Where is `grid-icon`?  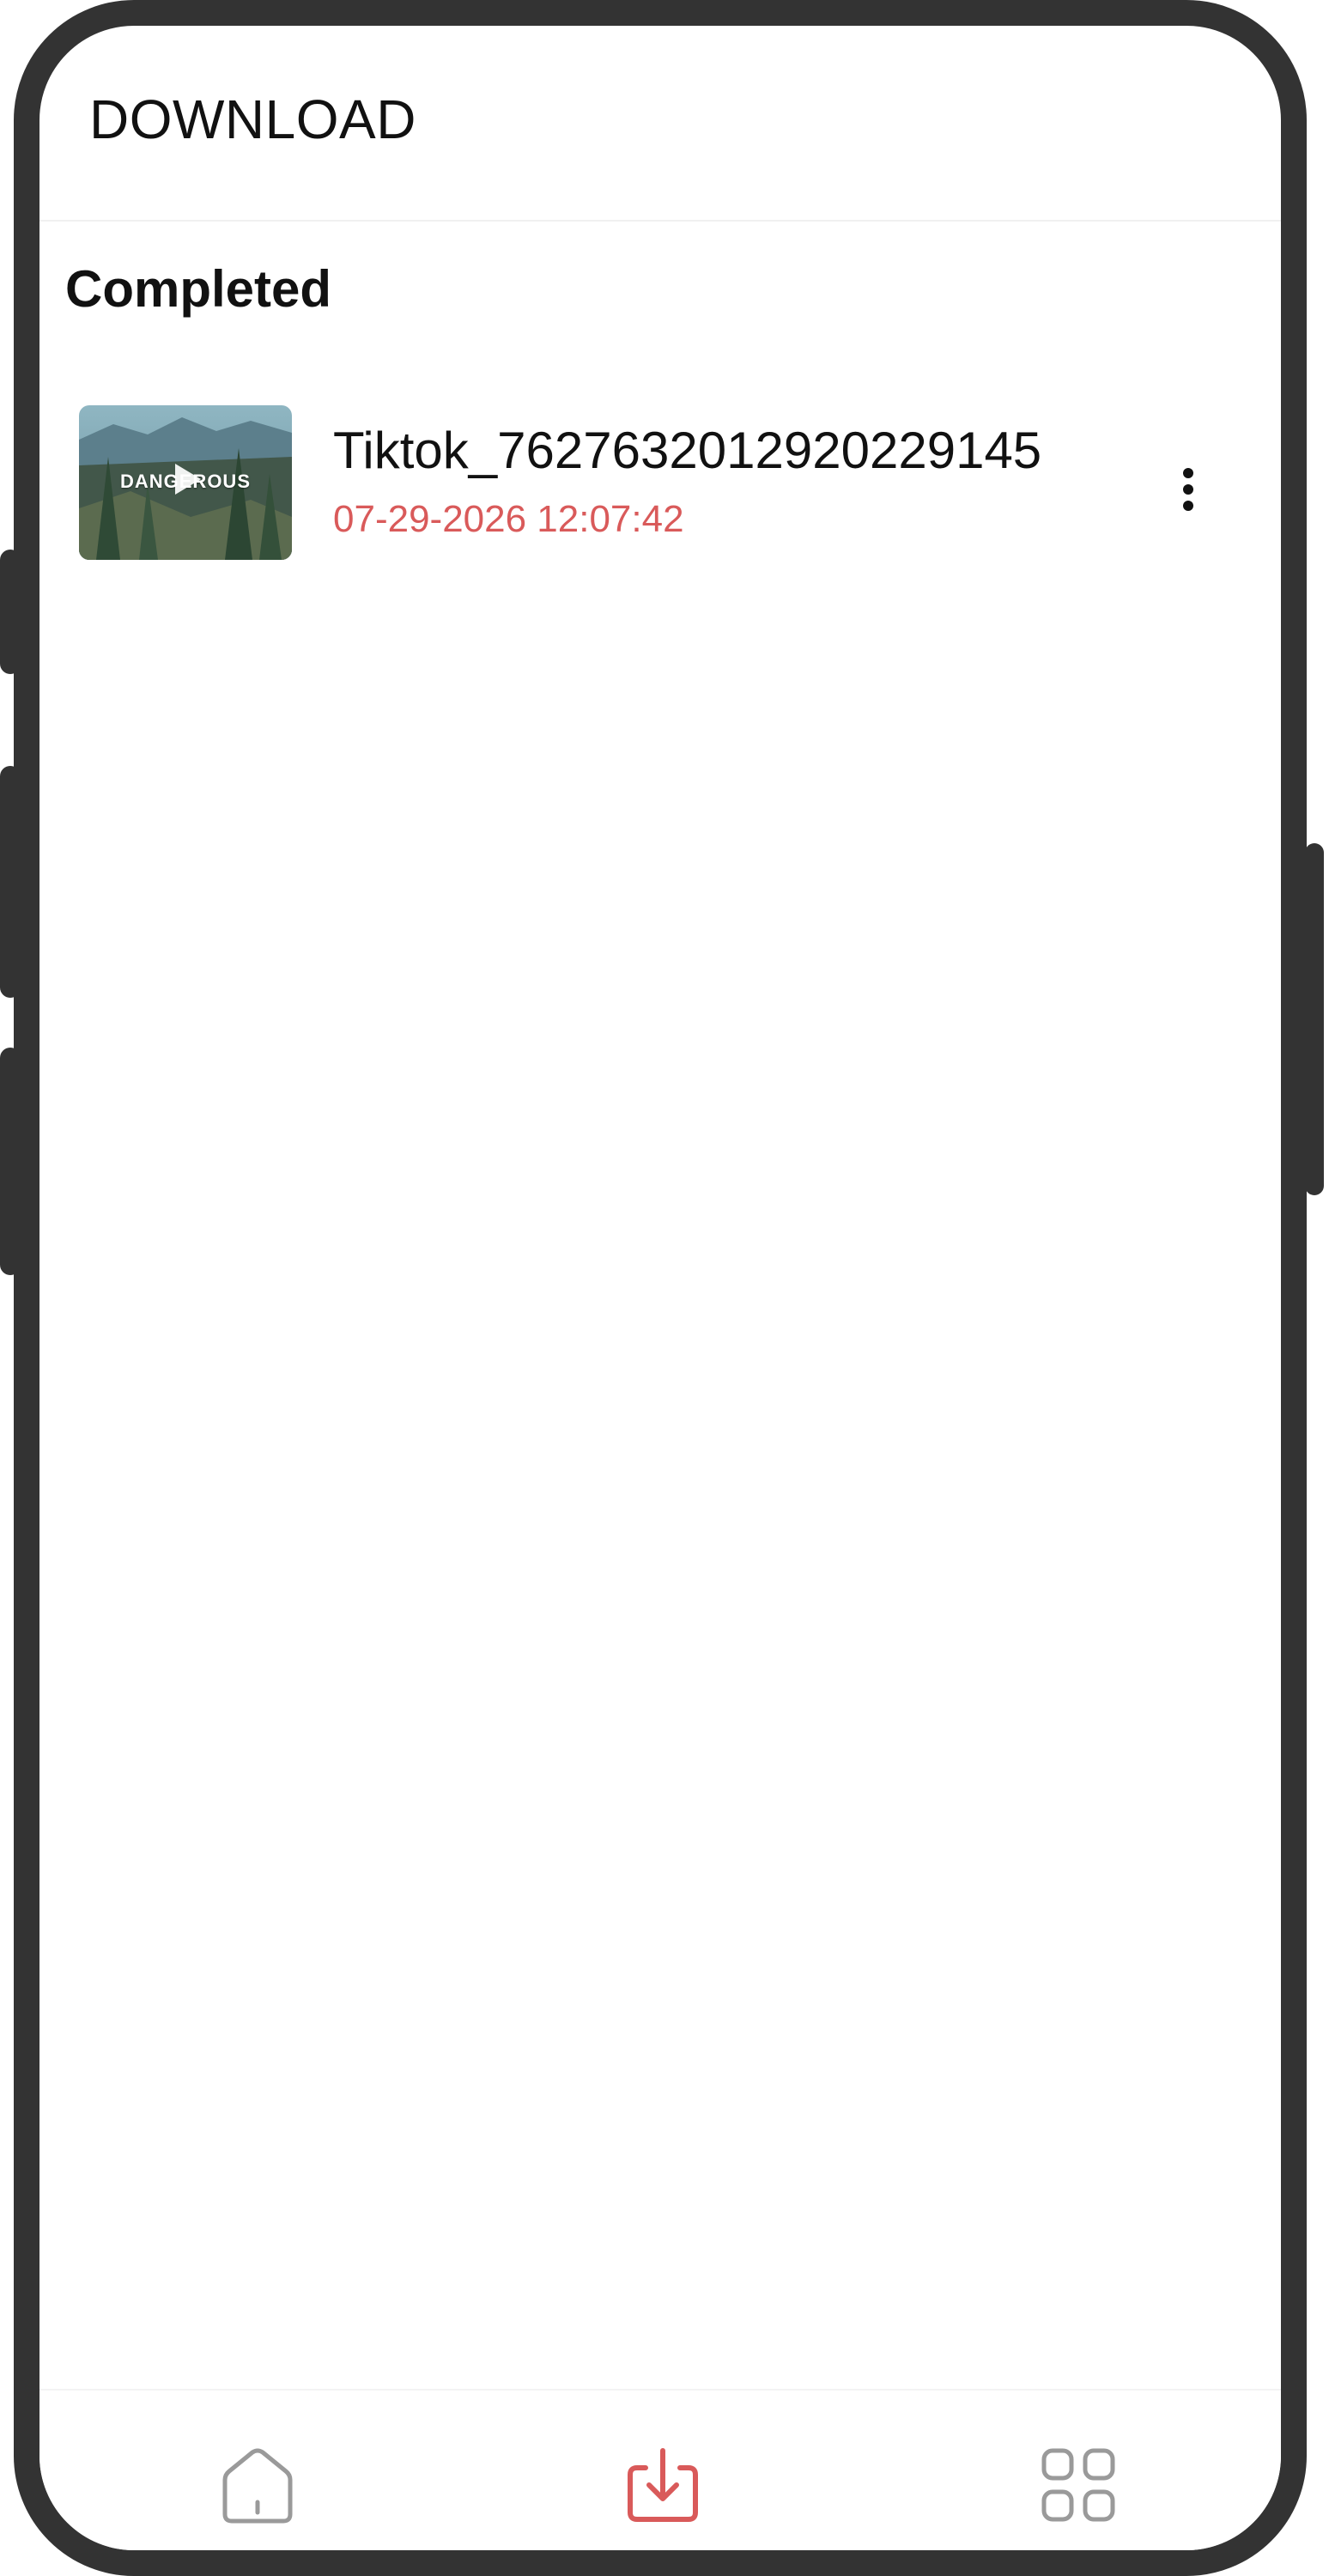 grid-icon is located at coordinates (1078, 2485).